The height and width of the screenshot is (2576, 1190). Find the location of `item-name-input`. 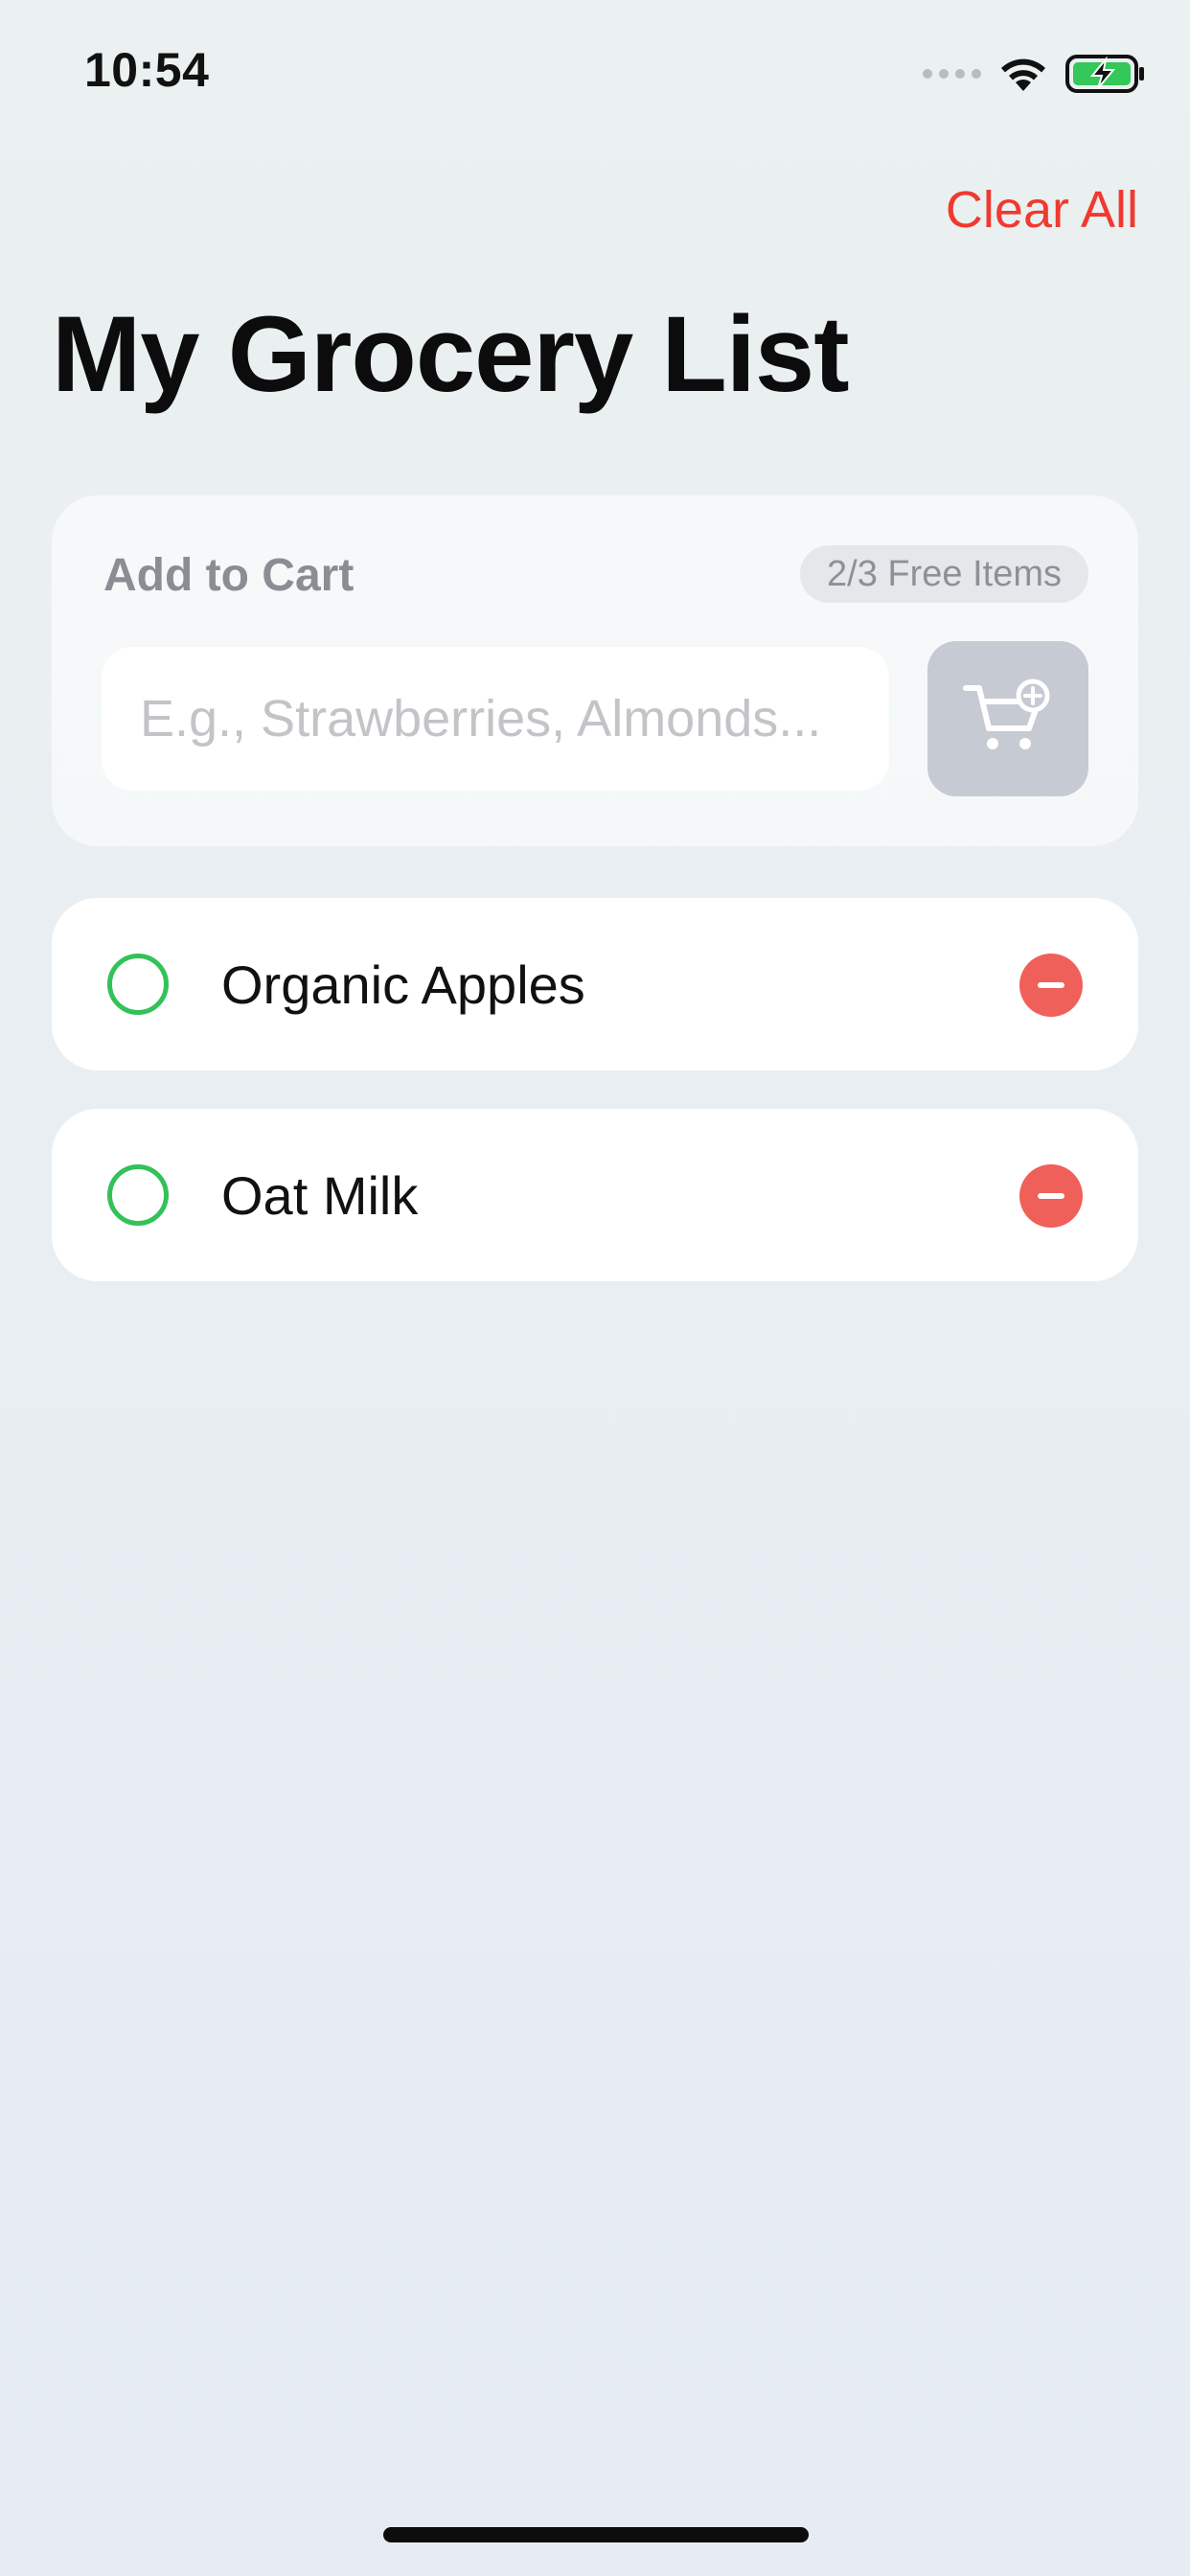

item-name-input is located at coordinates (496, 719).